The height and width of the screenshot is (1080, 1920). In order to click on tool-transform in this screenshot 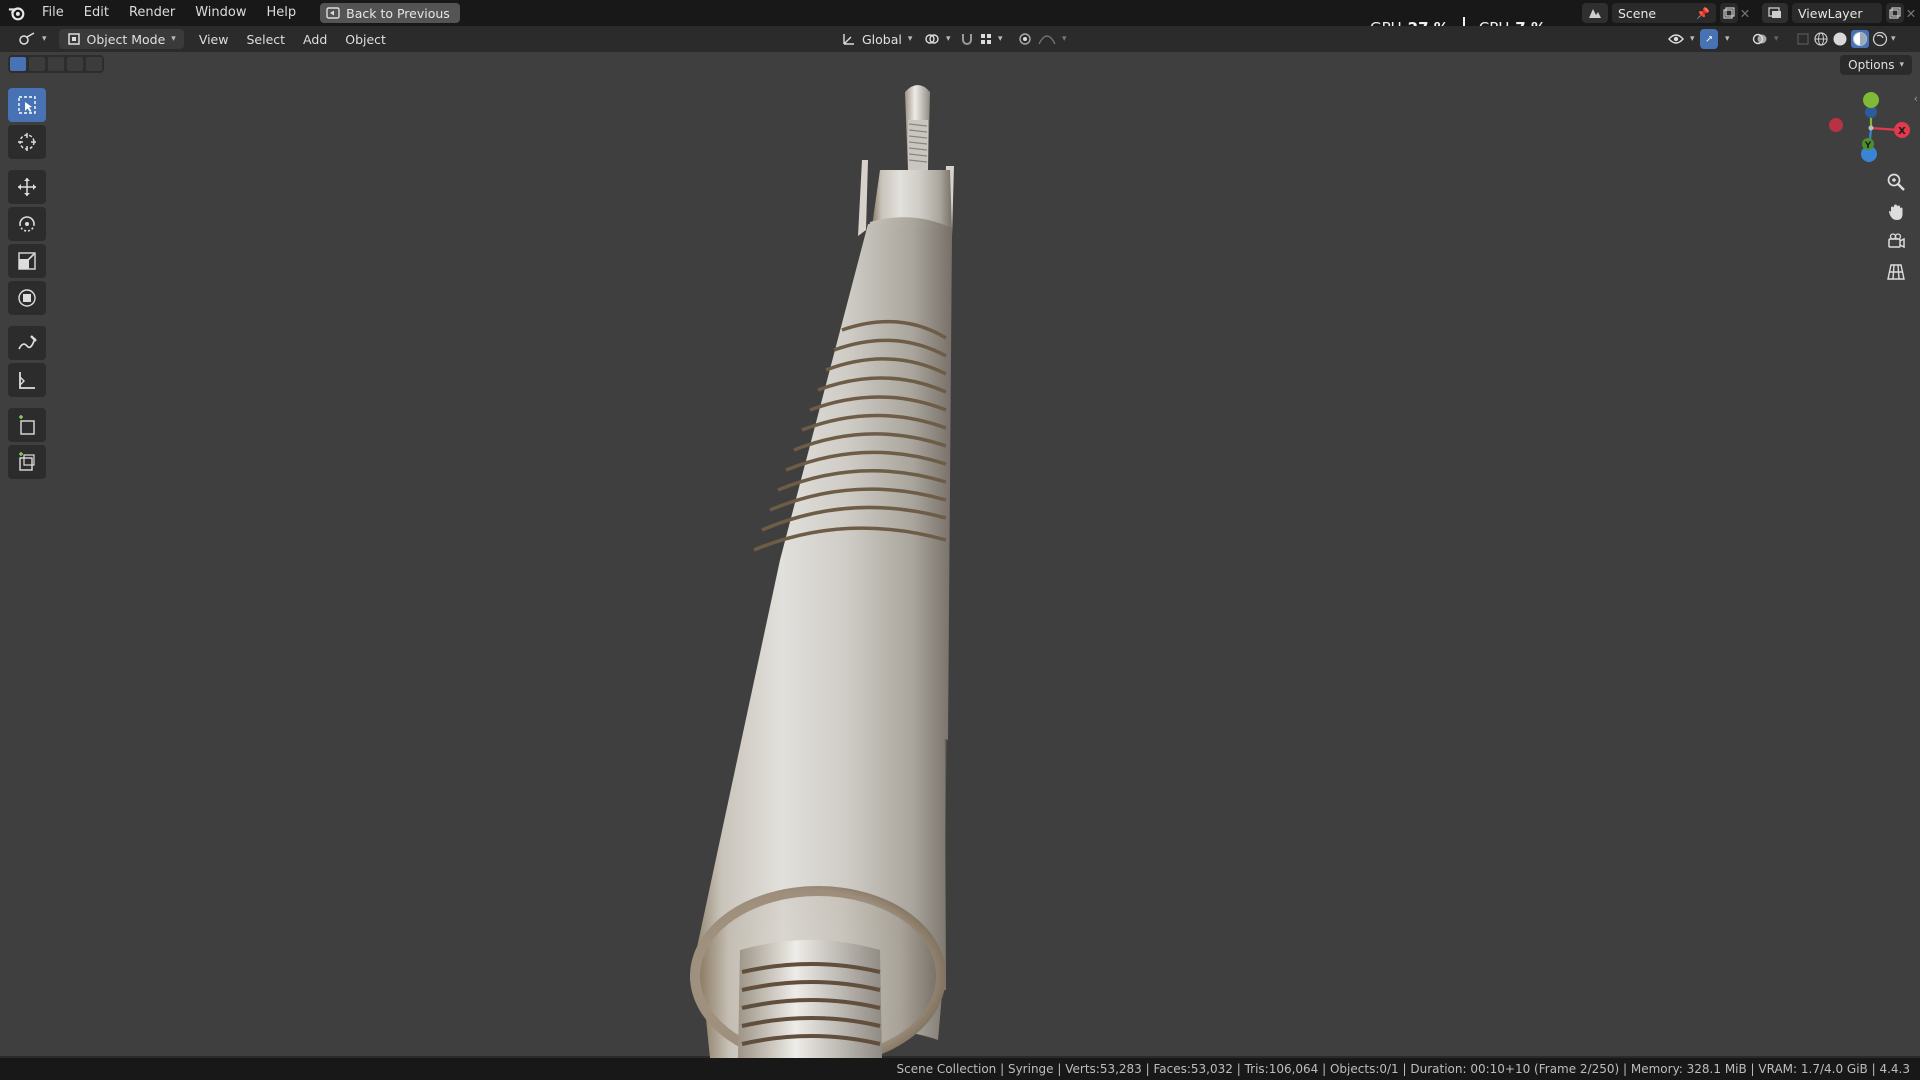, I will do `click(27, 298)`.